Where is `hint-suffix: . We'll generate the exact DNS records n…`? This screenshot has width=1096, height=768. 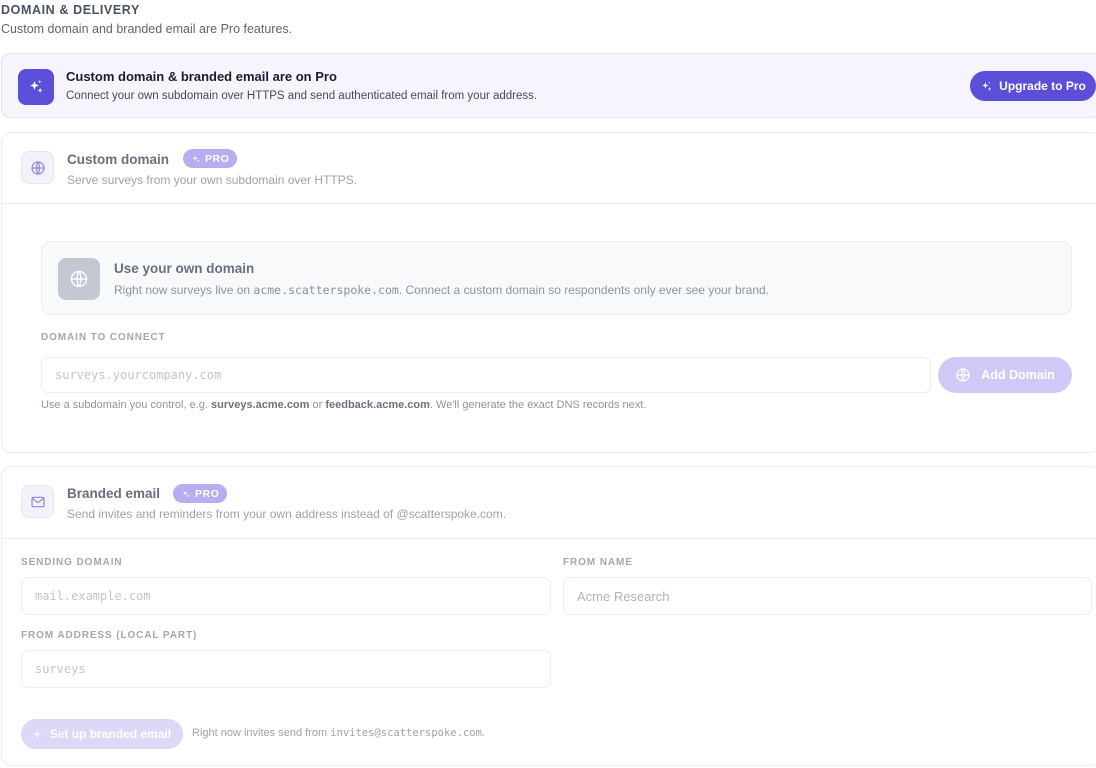 hint-suffix: . We'll generate the exact DNS records n… is located at coordinates (538, 405).